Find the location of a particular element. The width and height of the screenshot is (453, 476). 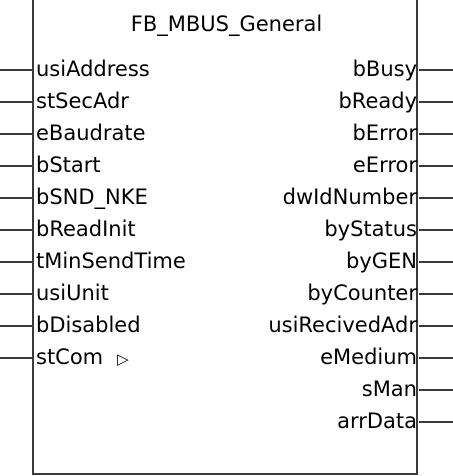

output-pin-dwIdNumber: dwIdNumber is located at coordinates (323, 198).